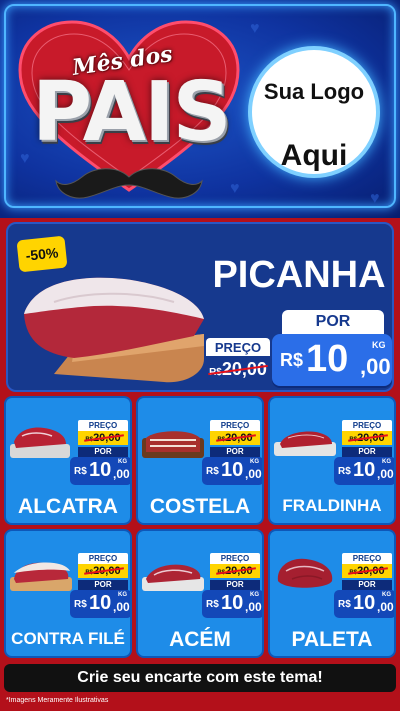 The height and width of the screenshot is (711, 400). Describe the element at coordinates (200, 593) in the screenshot. I see `product-card: PREÇO R$20,00 POR R$ 10 KG ,00 ACÉM` at that location.